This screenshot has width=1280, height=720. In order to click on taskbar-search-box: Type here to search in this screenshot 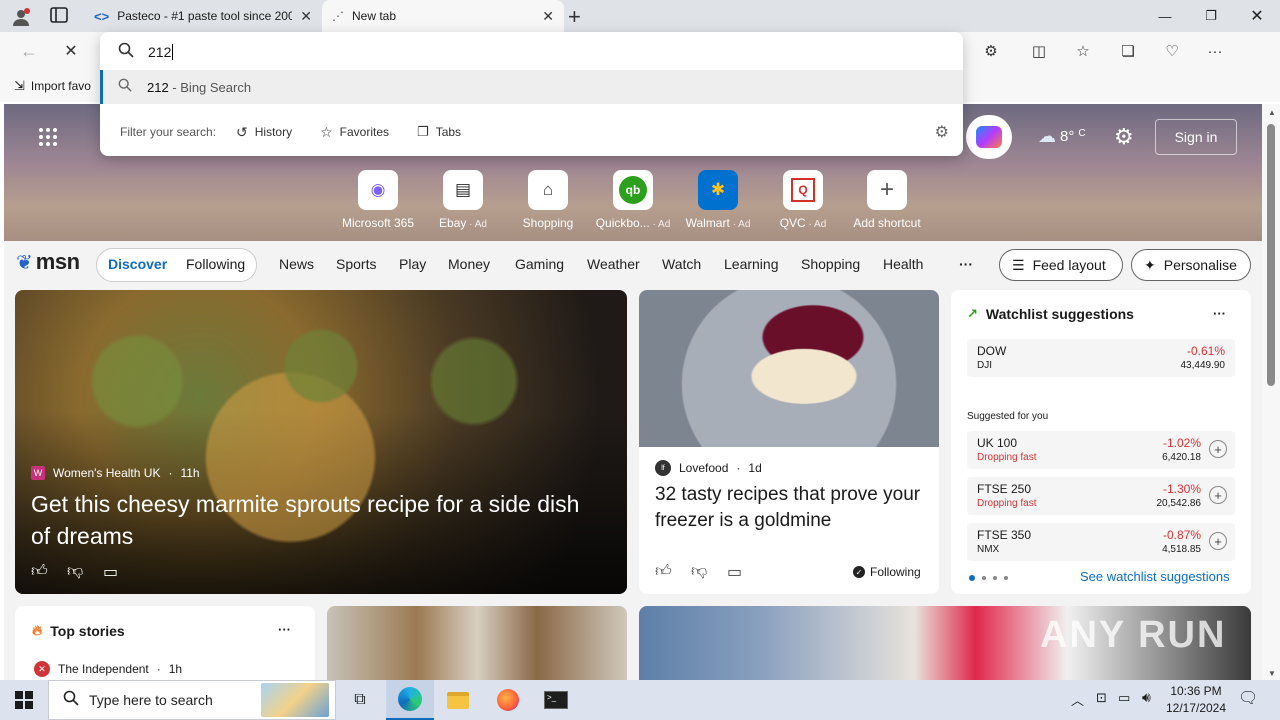, I will do `click(192, 700)`.